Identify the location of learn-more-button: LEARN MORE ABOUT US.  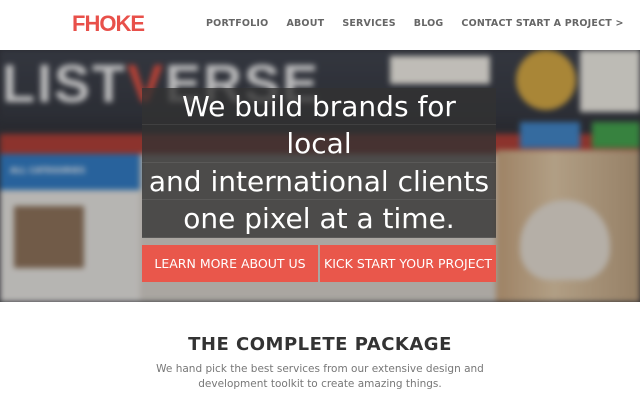
(230, 263).